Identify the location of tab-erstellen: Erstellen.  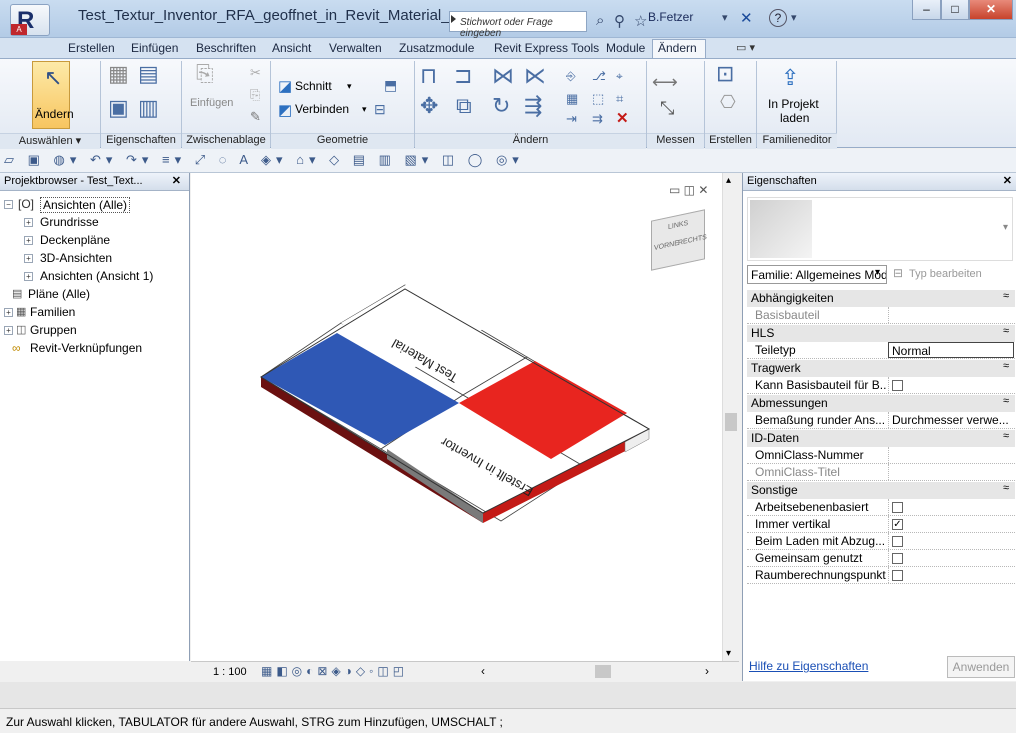
(91, 48).